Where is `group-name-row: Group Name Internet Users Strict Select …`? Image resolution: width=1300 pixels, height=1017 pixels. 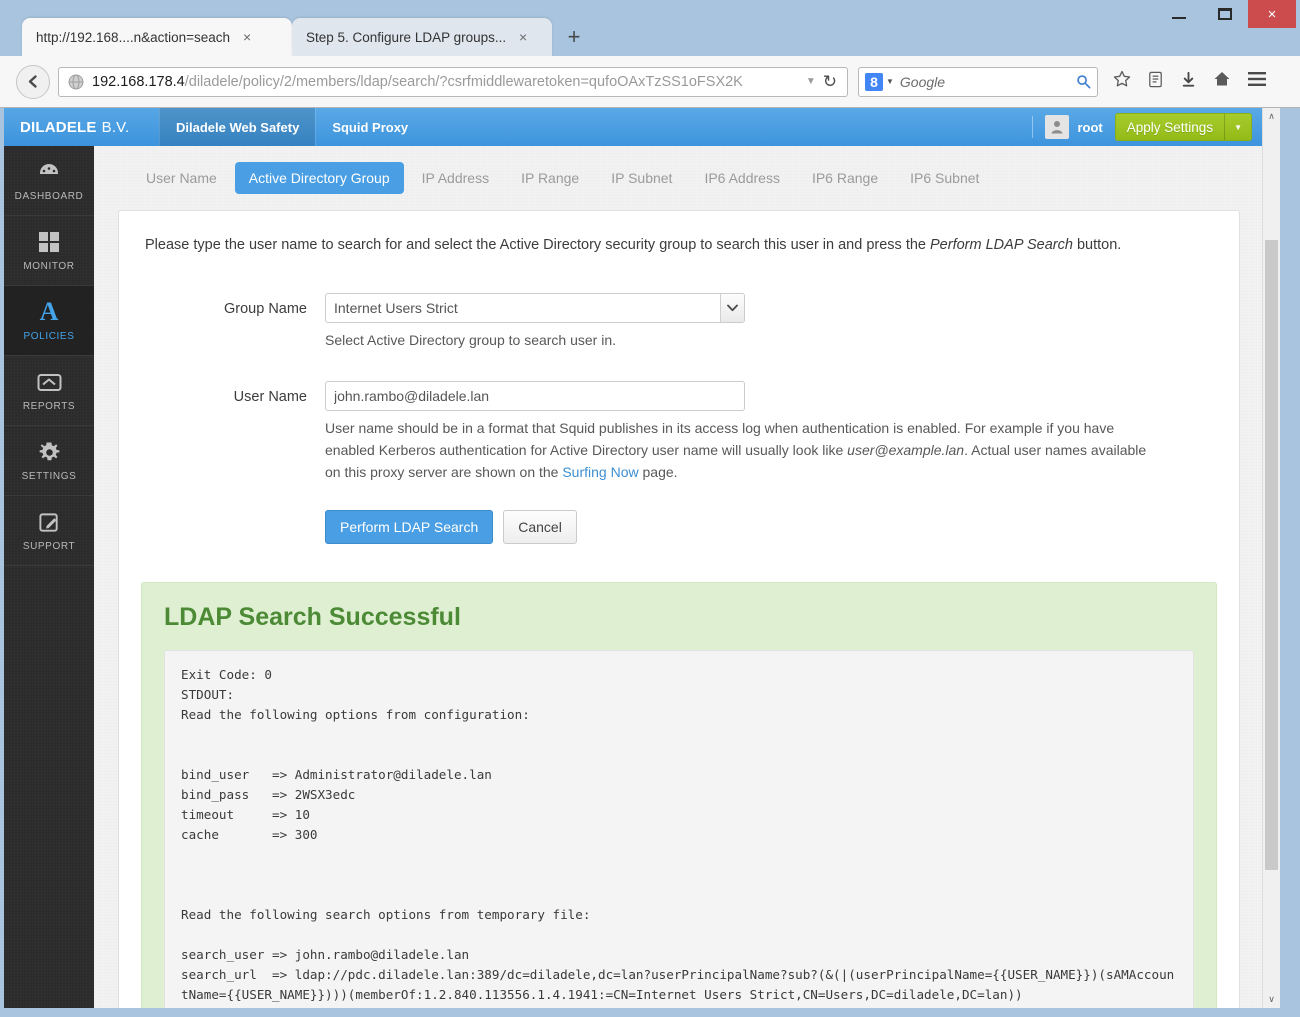
group-name-row: Group Name Internet Users Strict Select … is located at coordinates (679, 335).